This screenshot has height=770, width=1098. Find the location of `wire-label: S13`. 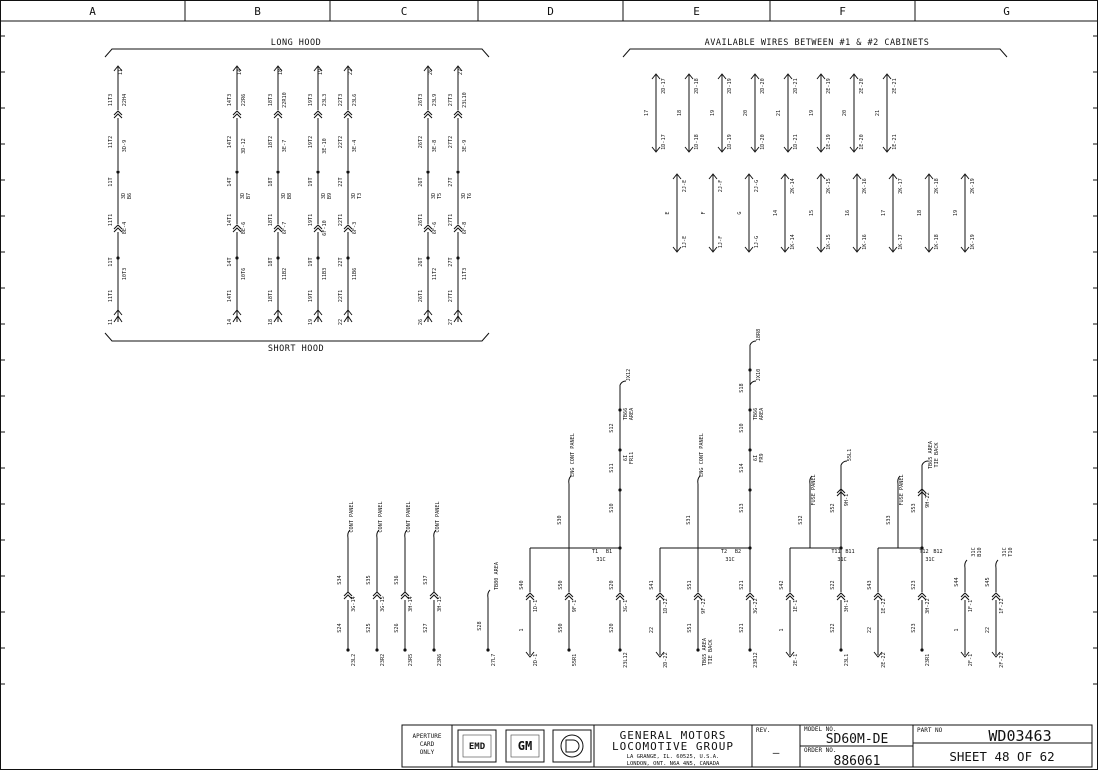

wire-label: S13 is located at coordinates (742, 507).